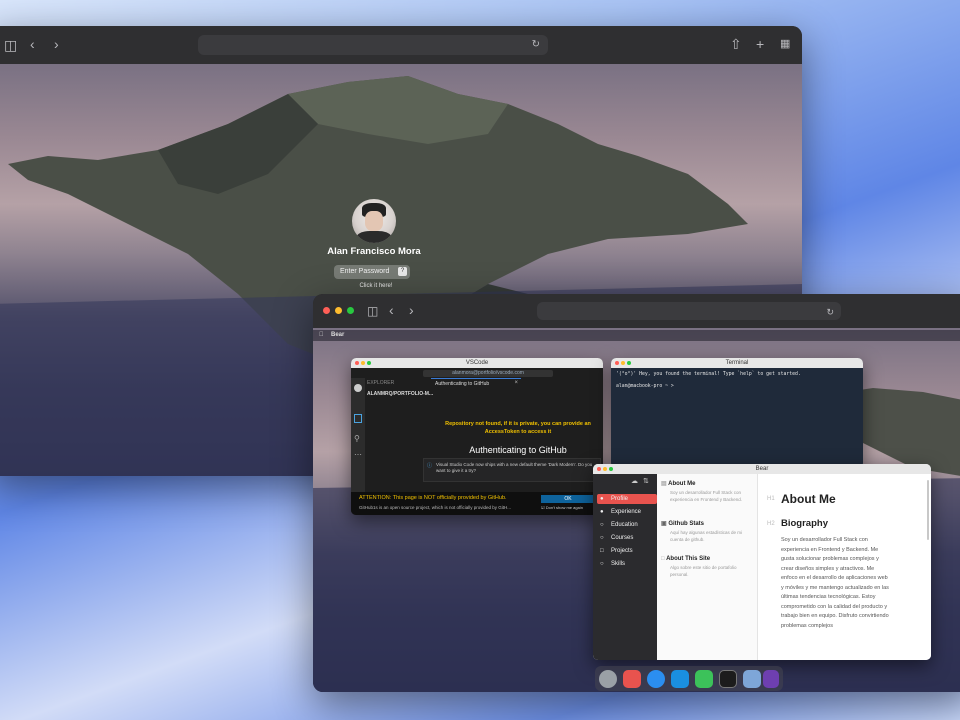 The height and width of the screenshot is (720, 960). Describe the element at coordinates (516, 383) in the screenshot. I see `close-tab-icon: ×` at that location.